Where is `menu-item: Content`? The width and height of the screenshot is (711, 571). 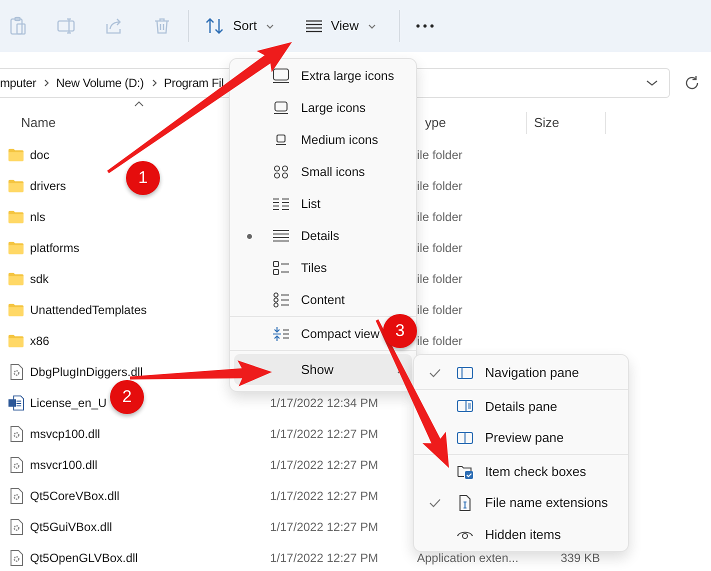 menu-item: Content is located at coordinates (287, 300).